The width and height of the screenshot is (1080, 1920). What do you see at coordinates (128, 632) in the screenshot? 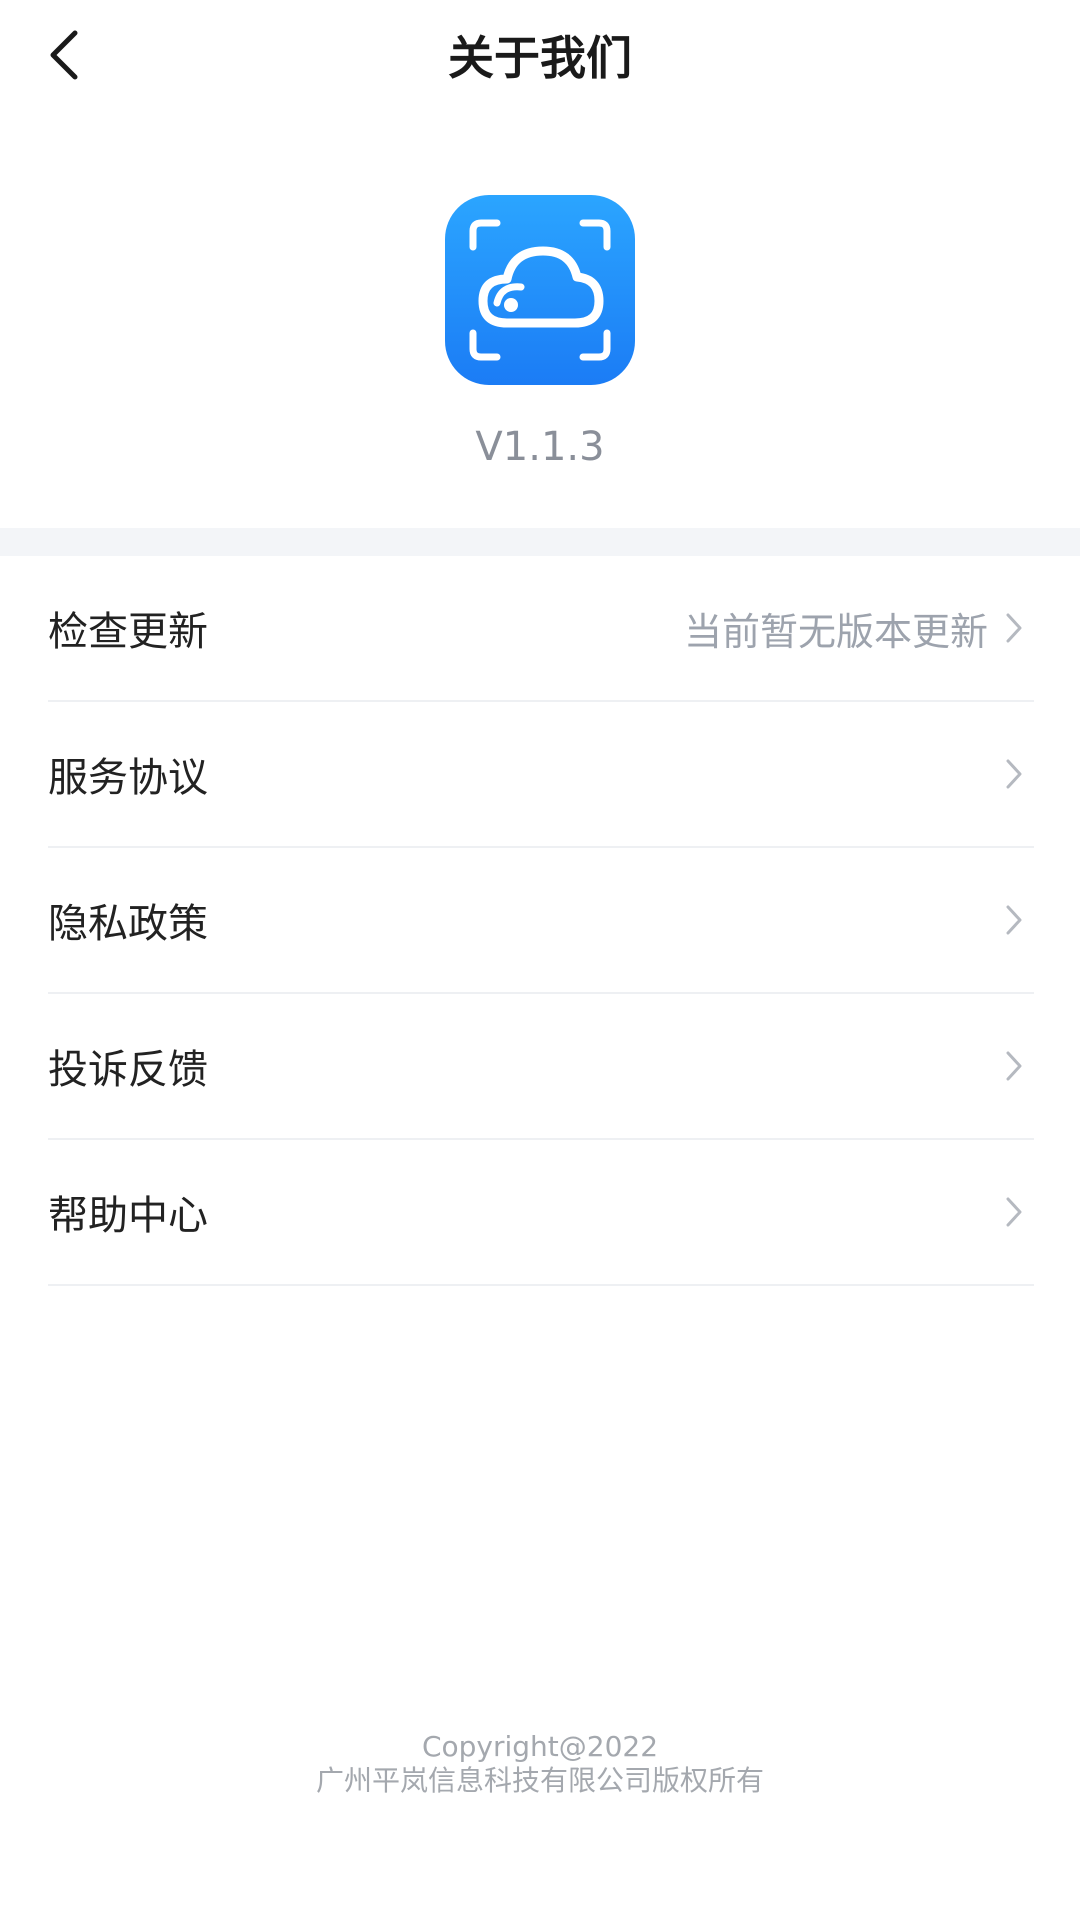
I see `menu-item-label: 检查更新` at bounding box center [128, 632].